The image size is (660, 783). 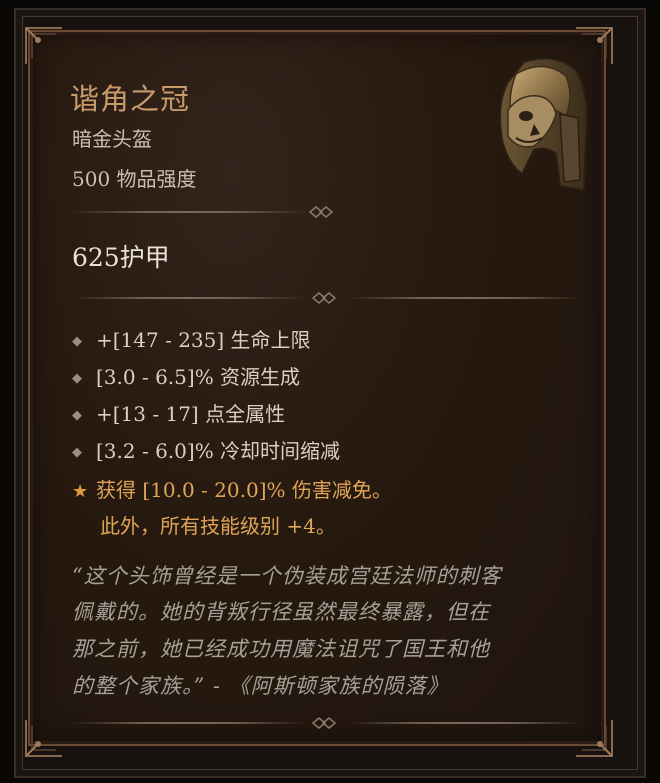 I want to click on corner-ornament-bottom-left, so click(x=43, y=738).